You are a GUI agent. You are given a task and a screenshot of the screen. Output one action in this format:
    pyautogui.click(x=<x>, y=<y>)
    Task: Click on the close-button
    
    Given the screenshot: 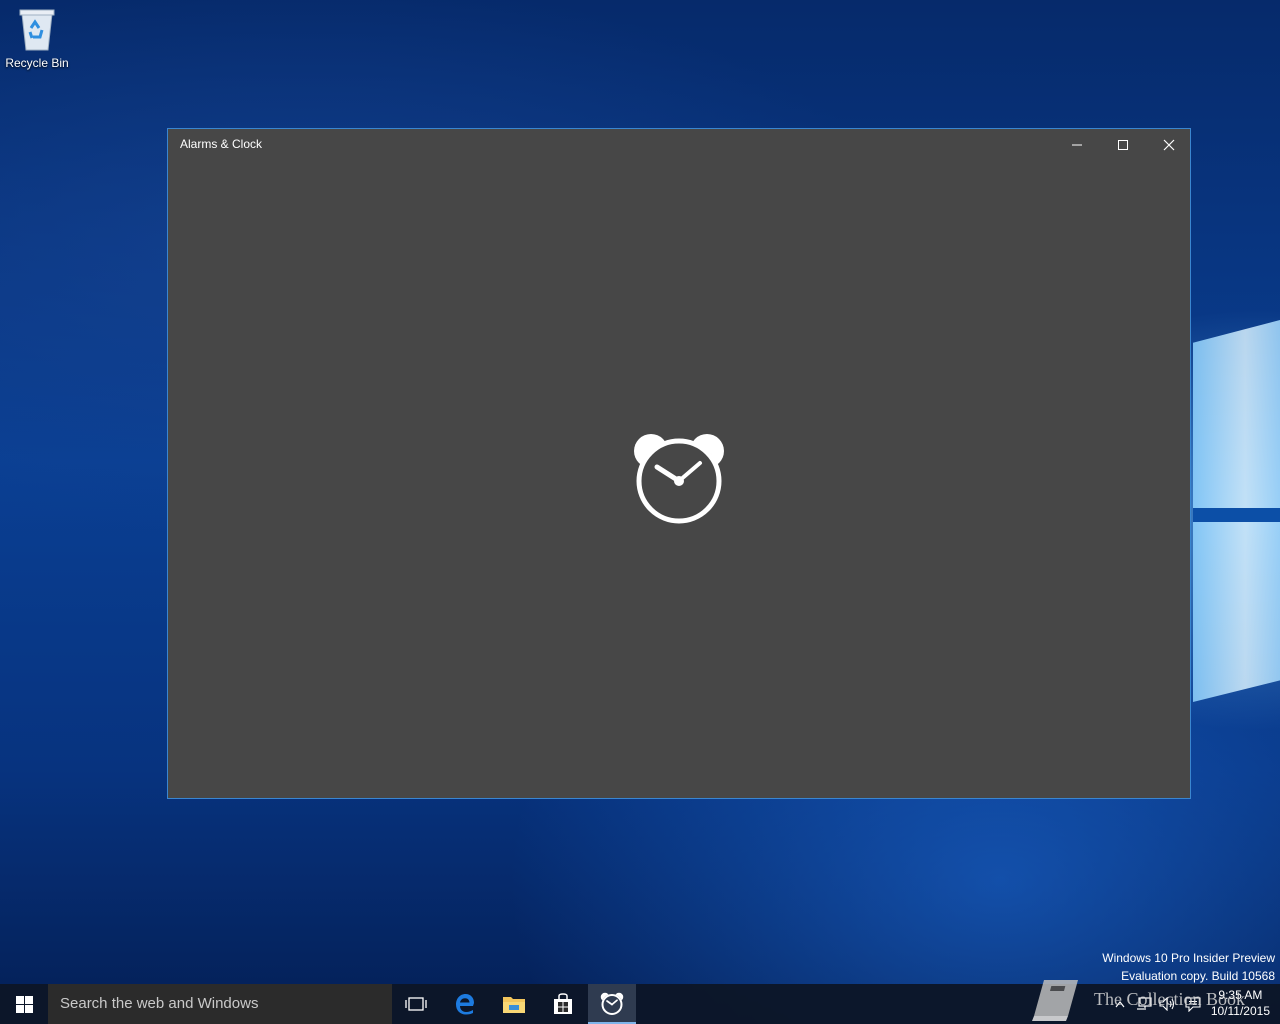 What is the action you would take?
    pyautogui.click(x=1169, y=144)
    